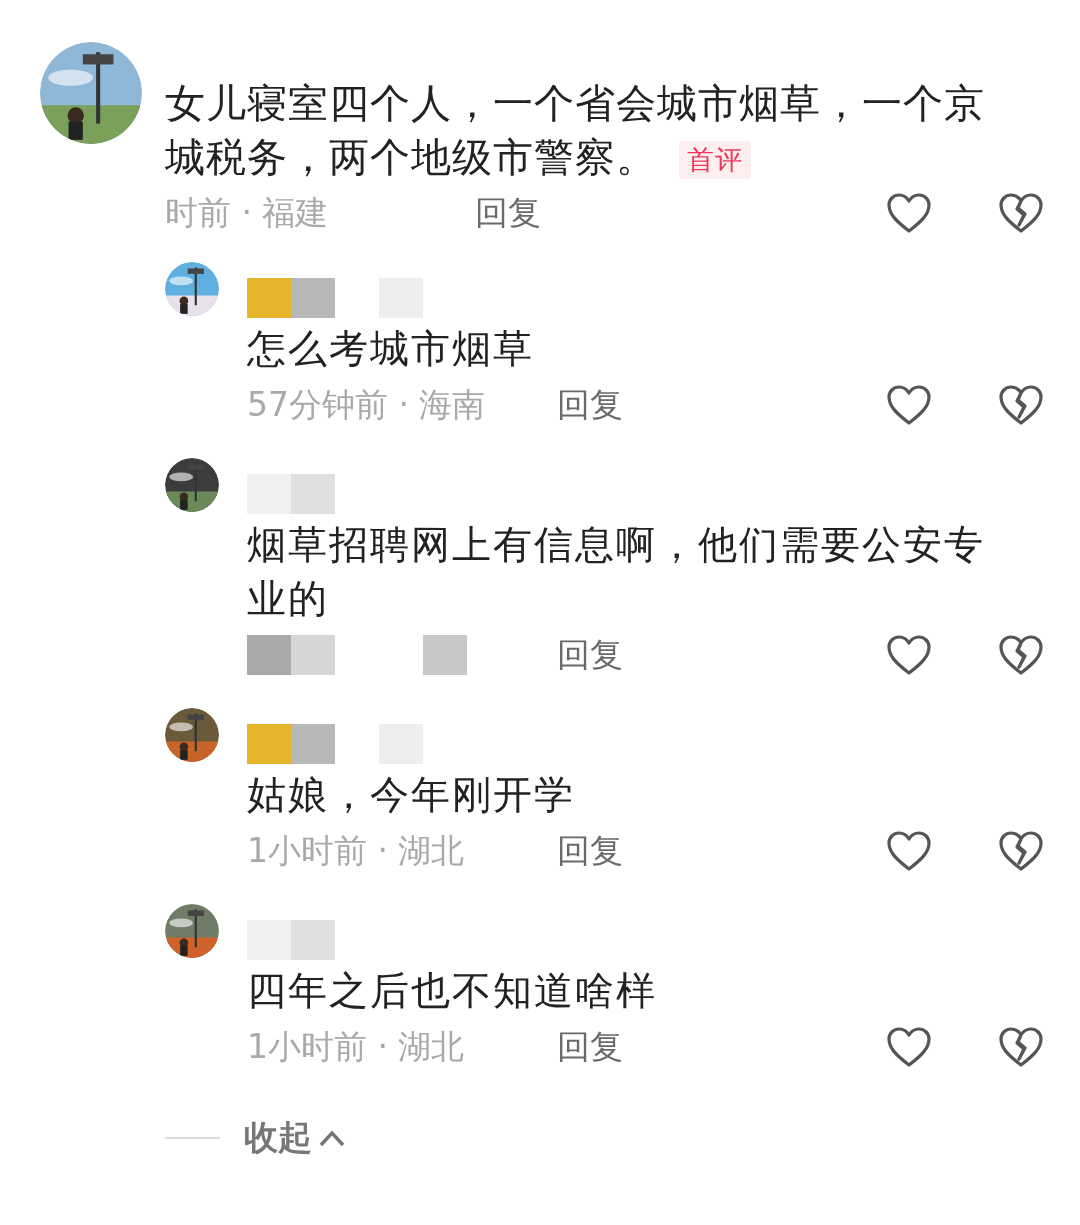 This screenshot has width=1080, height=1225. Describe the element at coordinates (715, 160) in the screenshot. I see `first-comment-badge: 首评` at that location.